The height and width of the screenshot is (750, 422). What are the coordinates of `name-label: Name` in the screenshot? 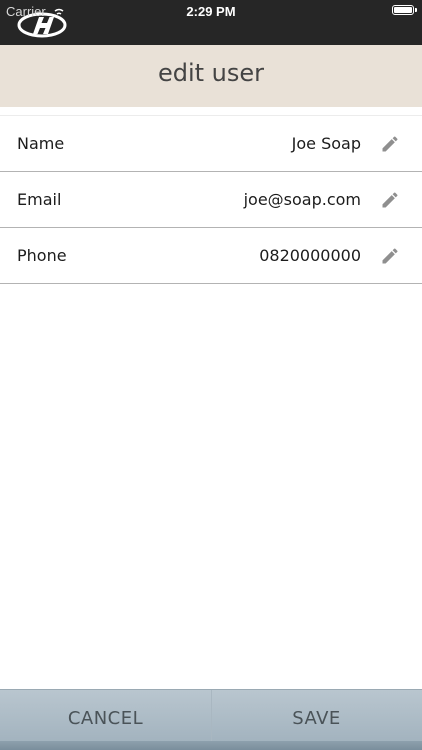 It's located at (41, 143).